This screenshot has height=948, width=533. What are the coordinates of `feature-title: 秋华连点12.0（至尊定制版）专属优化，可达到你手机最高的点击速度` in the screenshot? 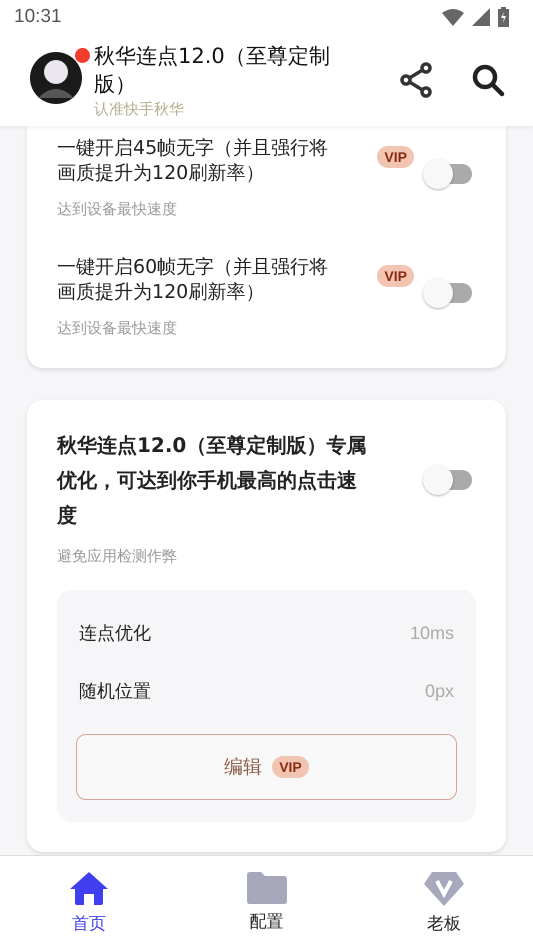 It's located at (212, 480).